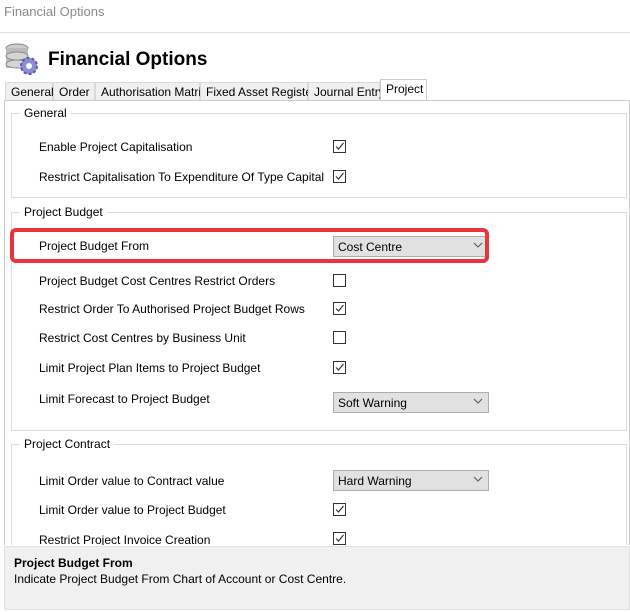  What do you see at coordinates (73, 563) in the screenshot?
I see `help-title: Project Budget From` at bounding box center [73, 563].